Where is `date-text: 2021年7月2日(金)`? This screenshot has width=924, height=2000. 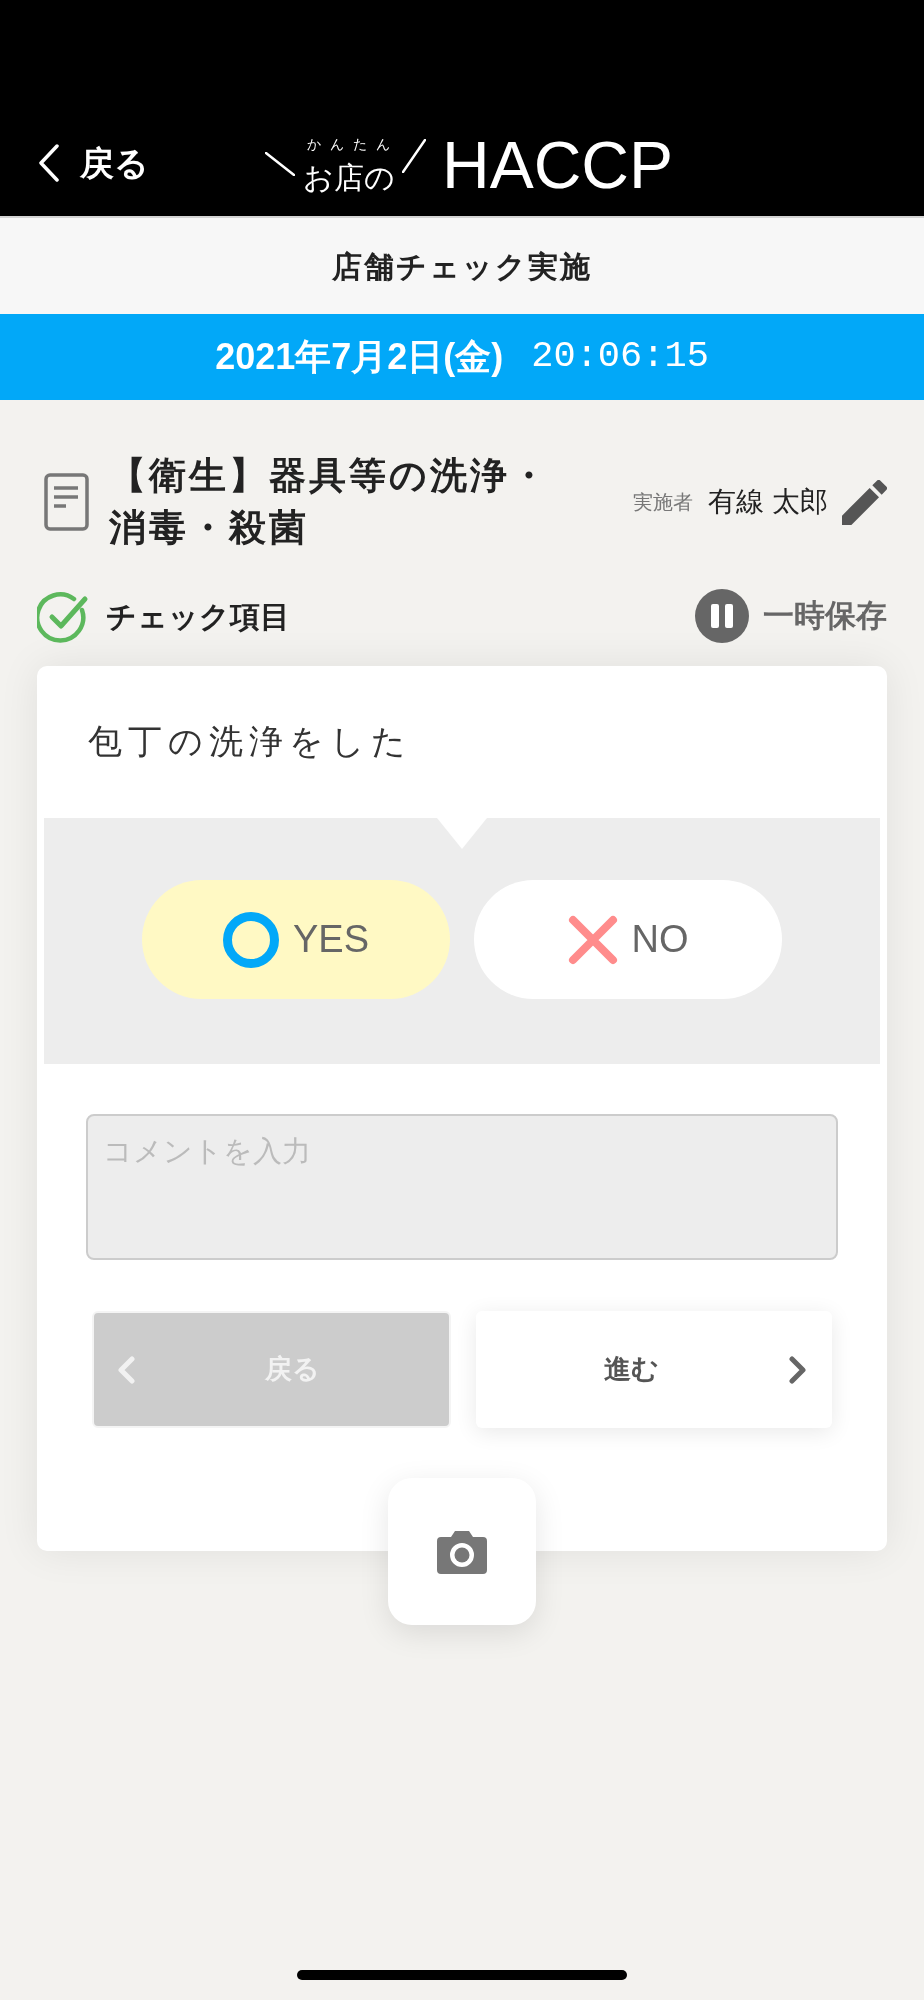 date-text: 2021年7月2日(金) is located at coordinates (359, 357).